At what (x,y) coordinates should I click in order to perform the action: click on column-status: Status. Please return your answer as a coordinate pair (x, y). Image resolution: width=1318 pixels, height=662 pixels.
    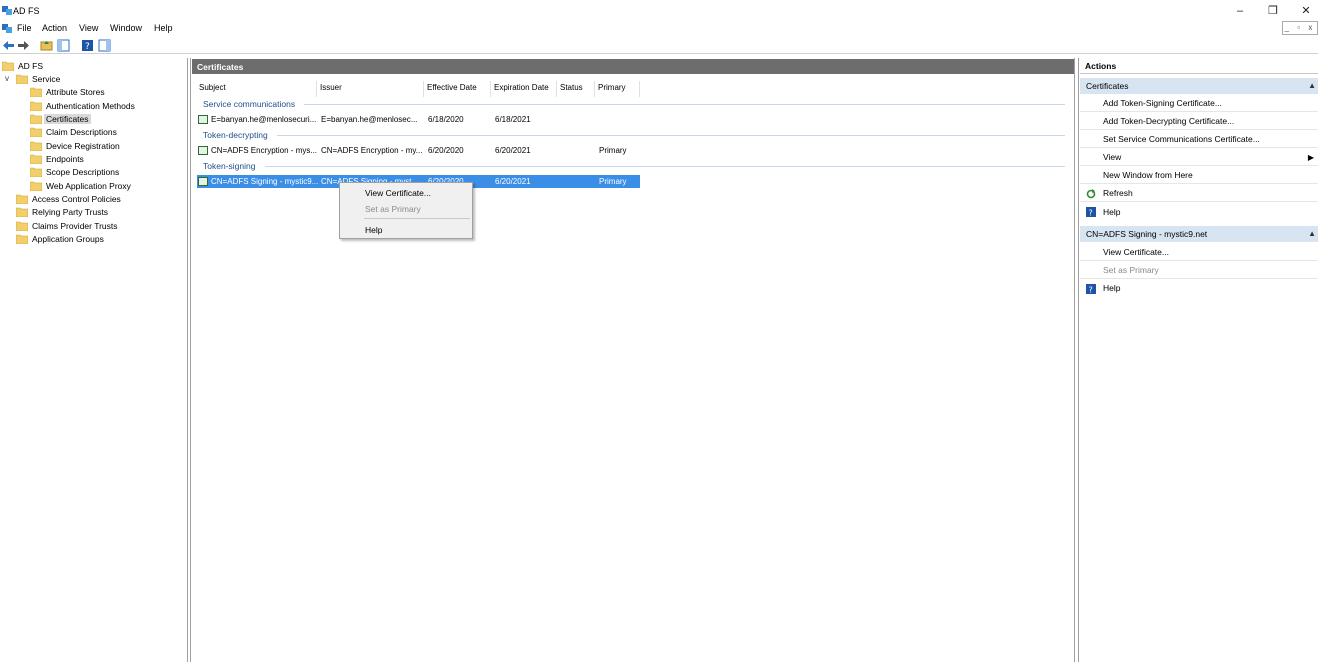
    Looking at the image, I should click on (576, 89).